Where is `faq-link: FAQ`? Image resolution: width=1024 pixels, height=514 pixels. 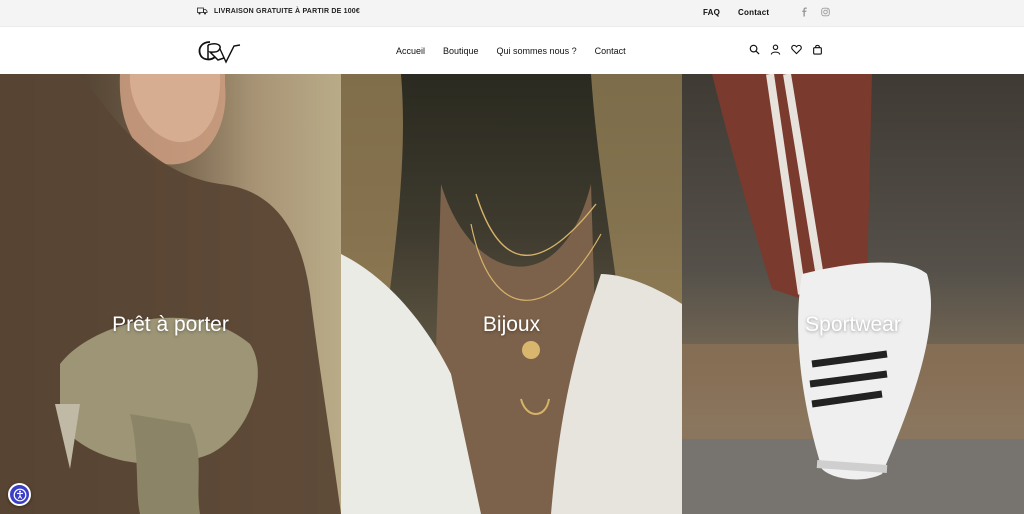
faq-link: FAQ is located at coordinates (711, 12).